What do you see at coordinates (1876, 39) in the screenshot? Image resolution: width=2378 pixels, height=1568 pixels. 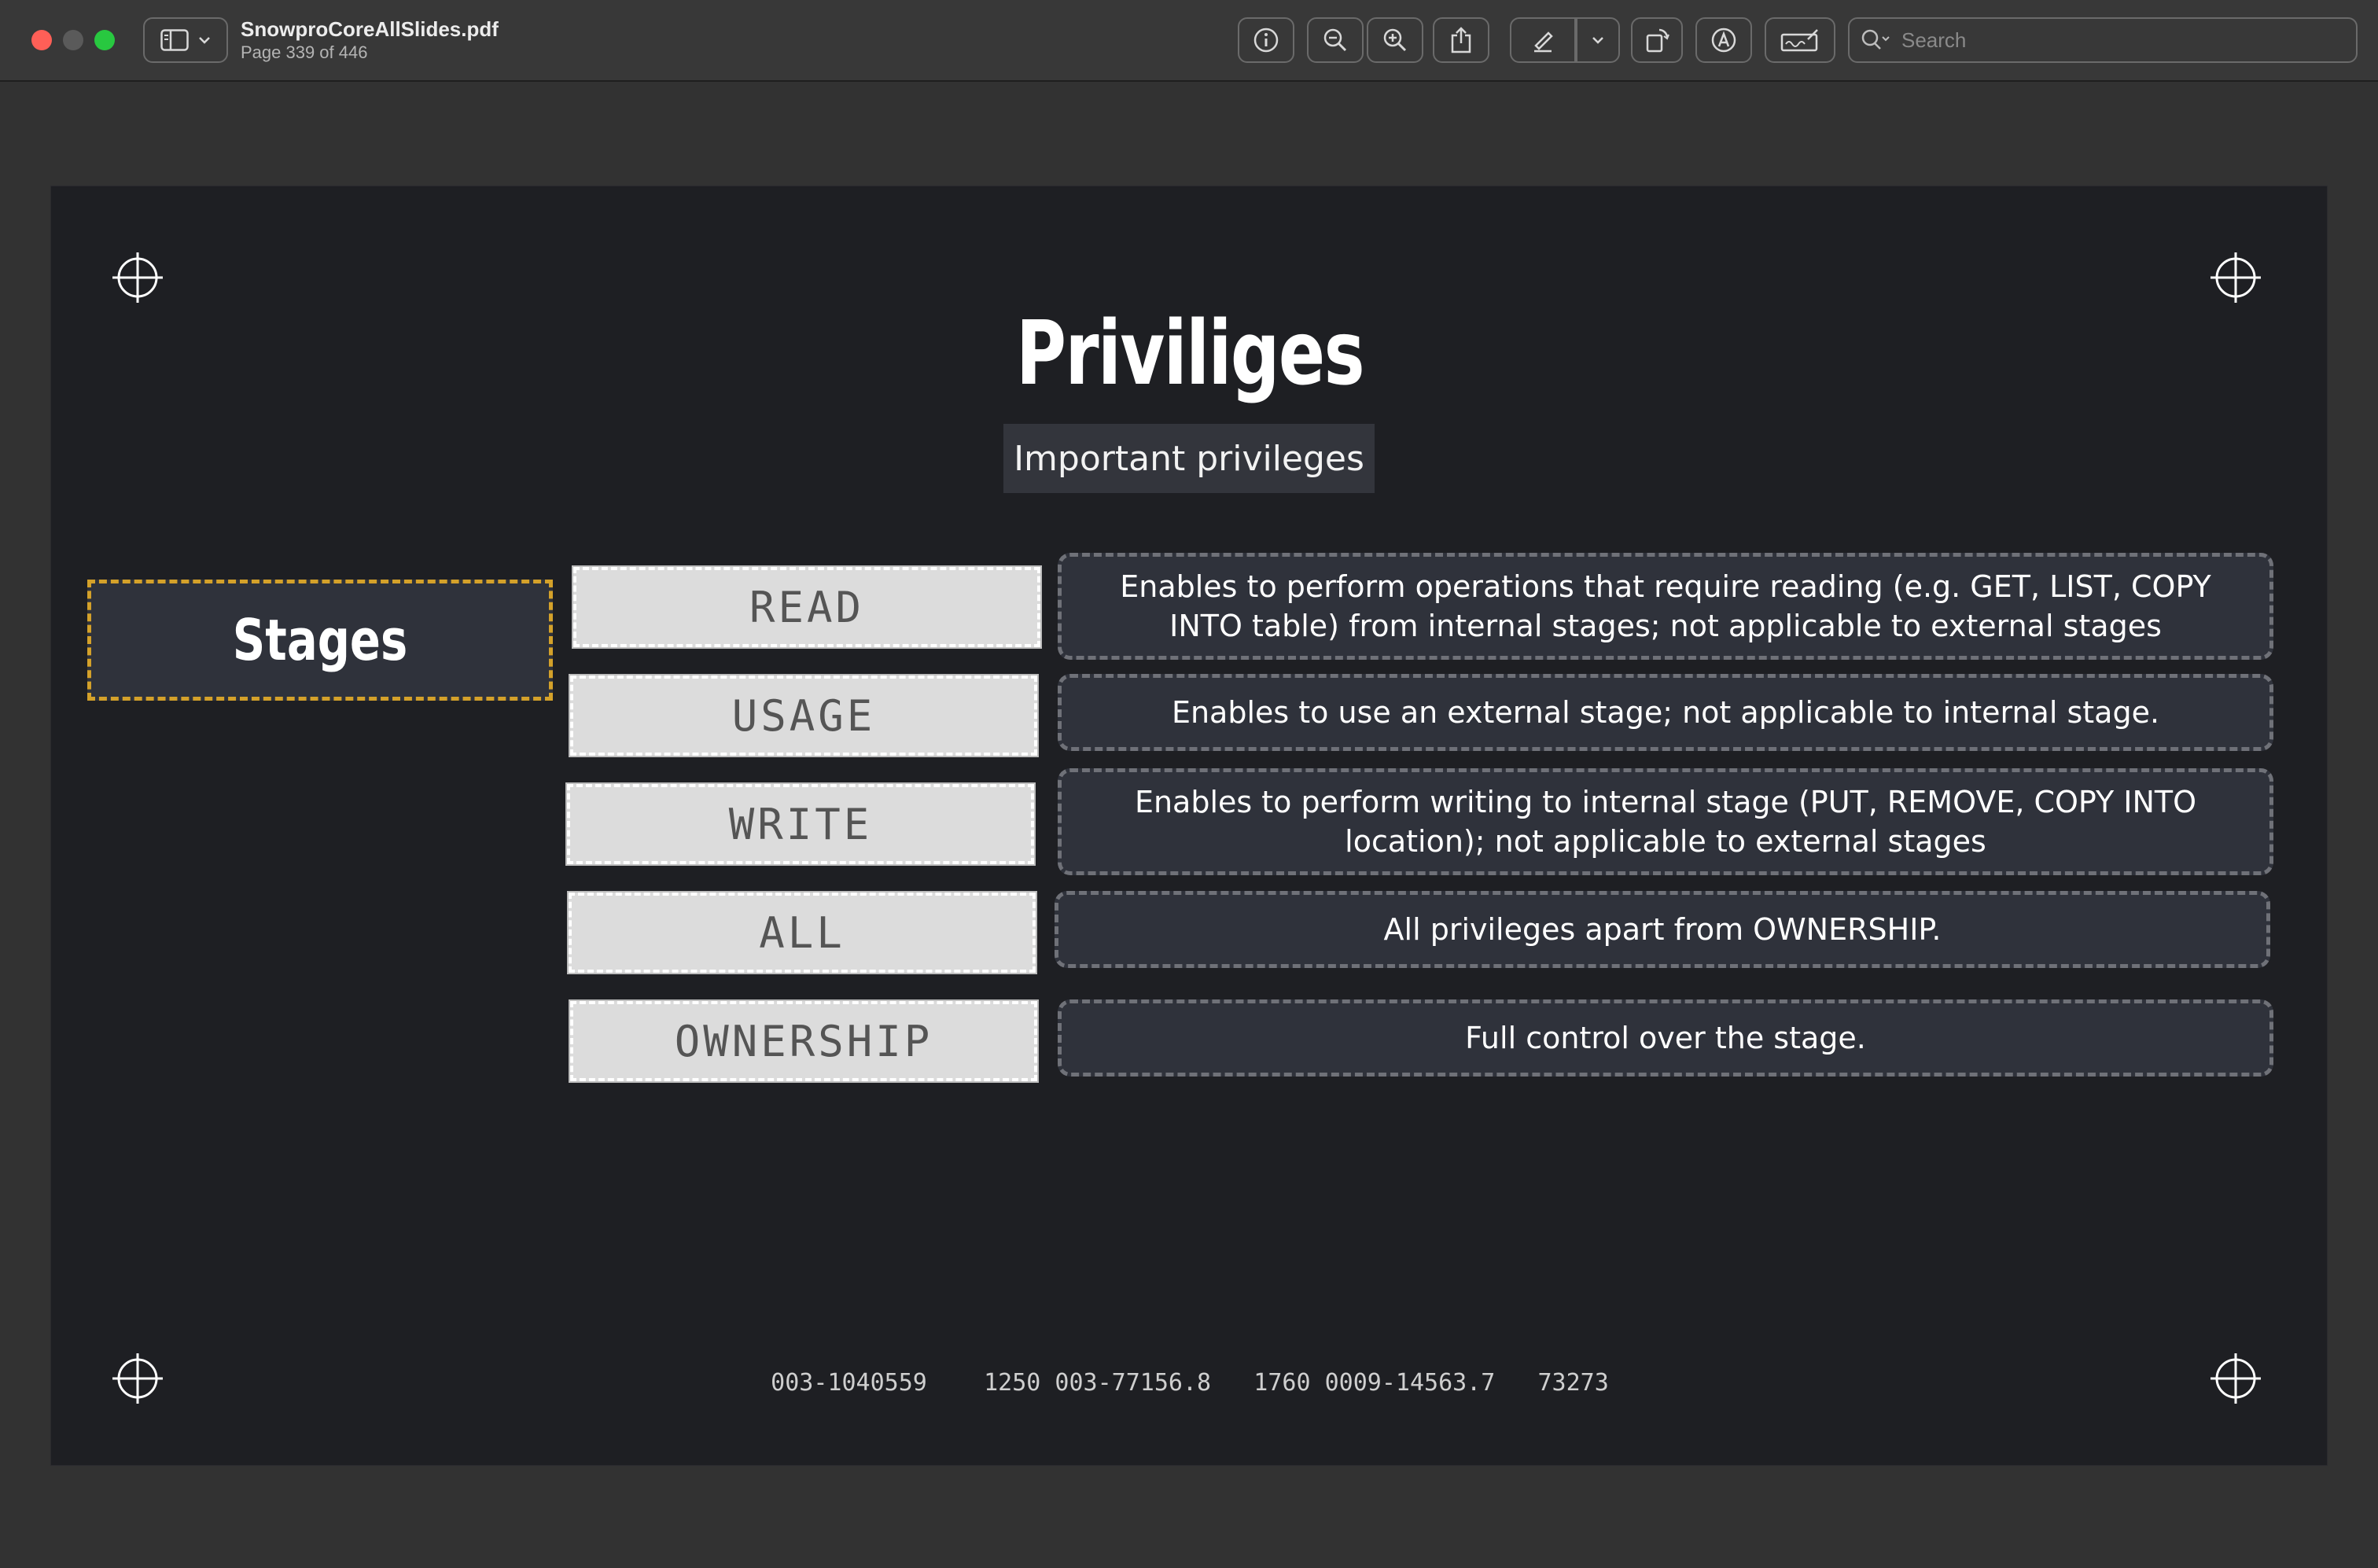 I see `search-icon` at bounding box center [1876, 39].